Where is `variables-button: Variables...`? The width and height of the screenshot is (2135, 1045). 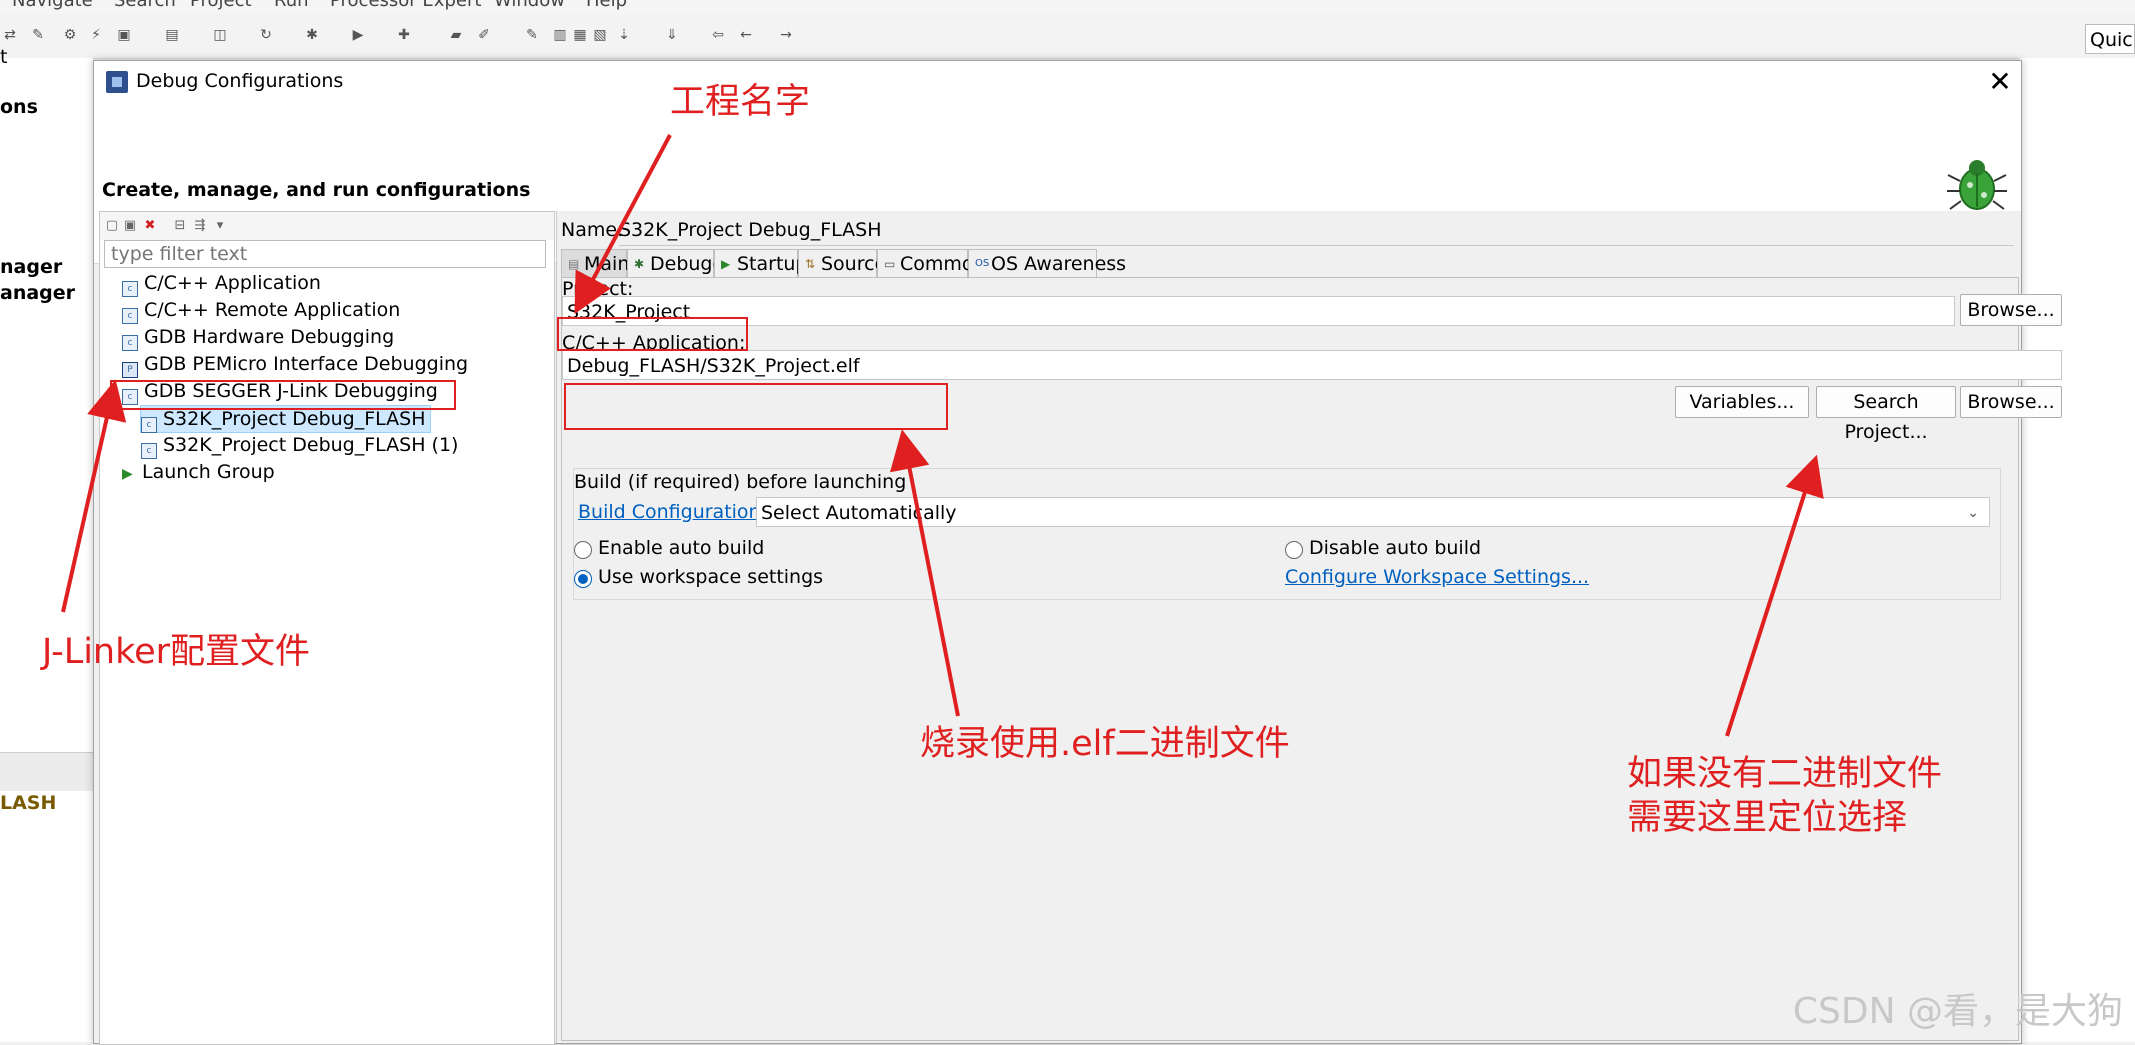 variables-button: Variables... is located at coordinates (1742, 402).